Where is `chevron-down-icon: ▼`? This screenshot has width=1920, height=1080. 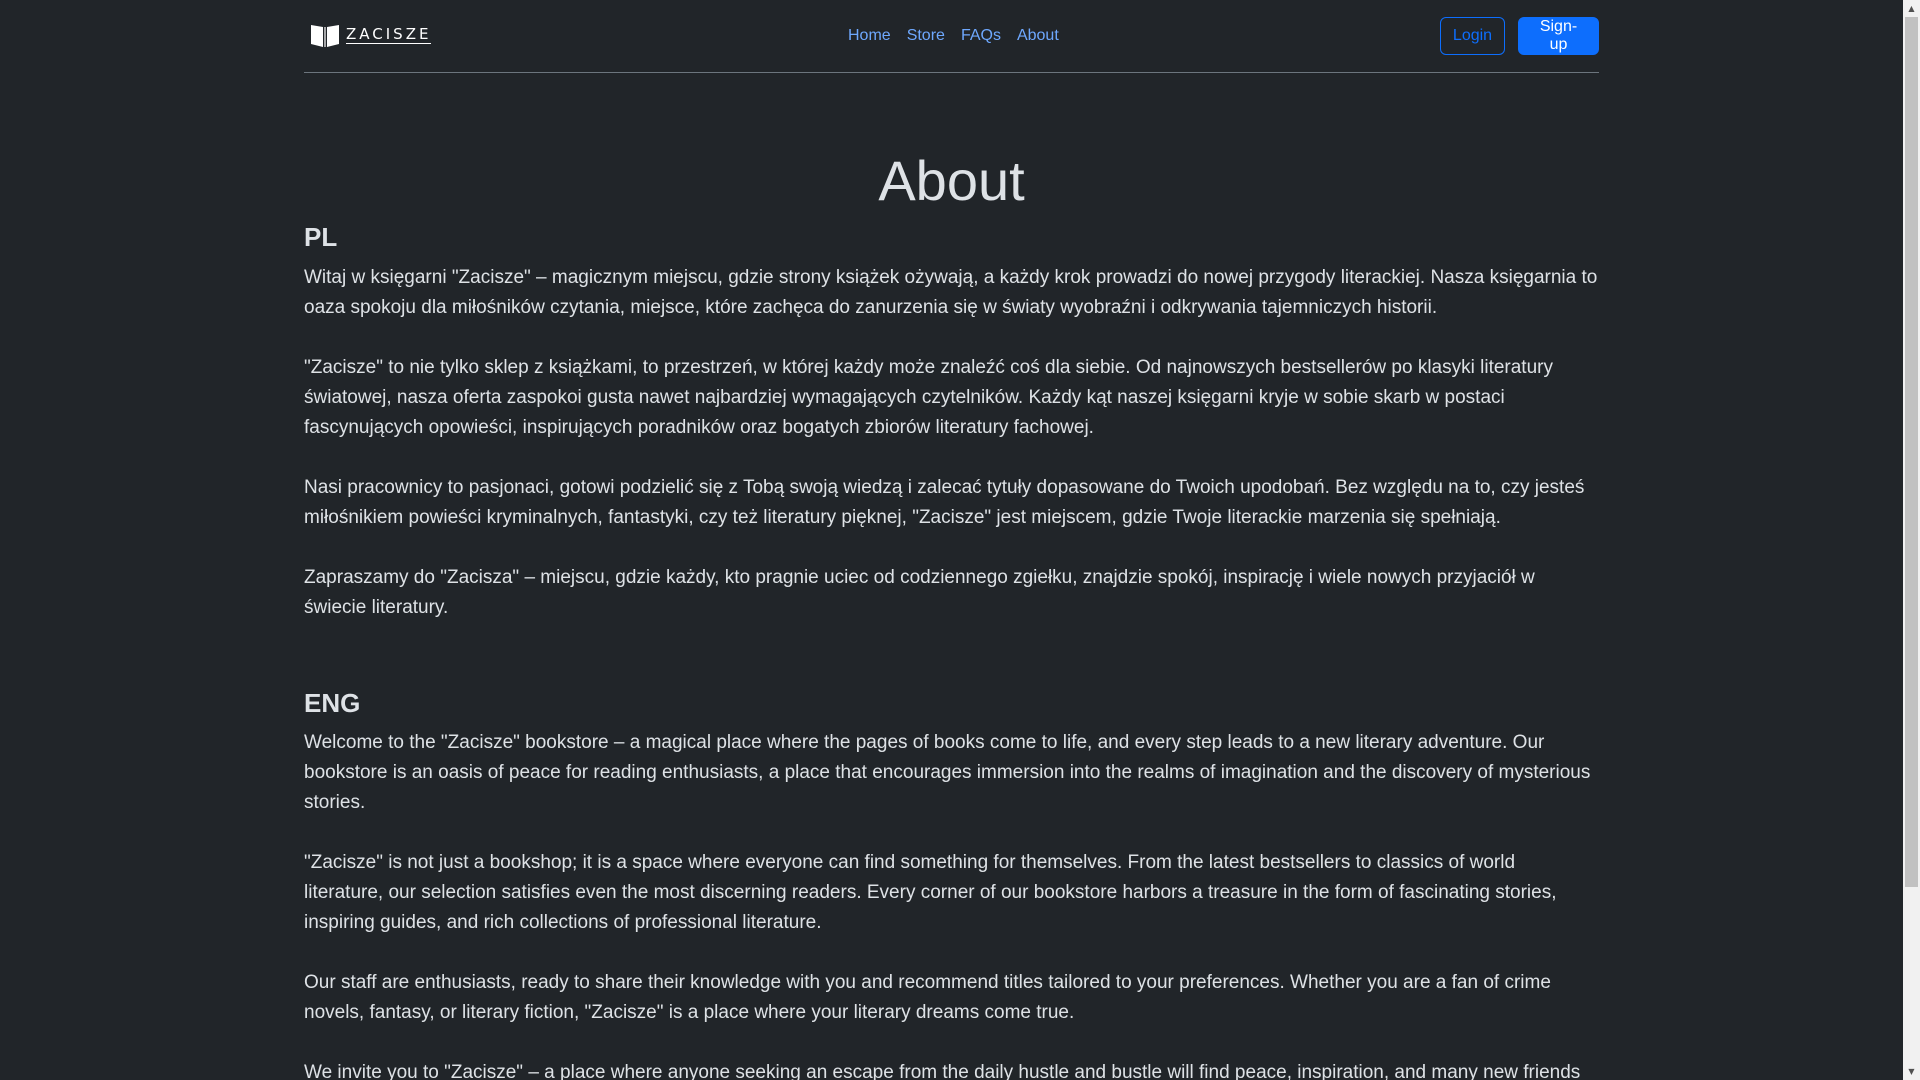
chevron-down-icon: ▼ is located at coordinates (1911, 1071).